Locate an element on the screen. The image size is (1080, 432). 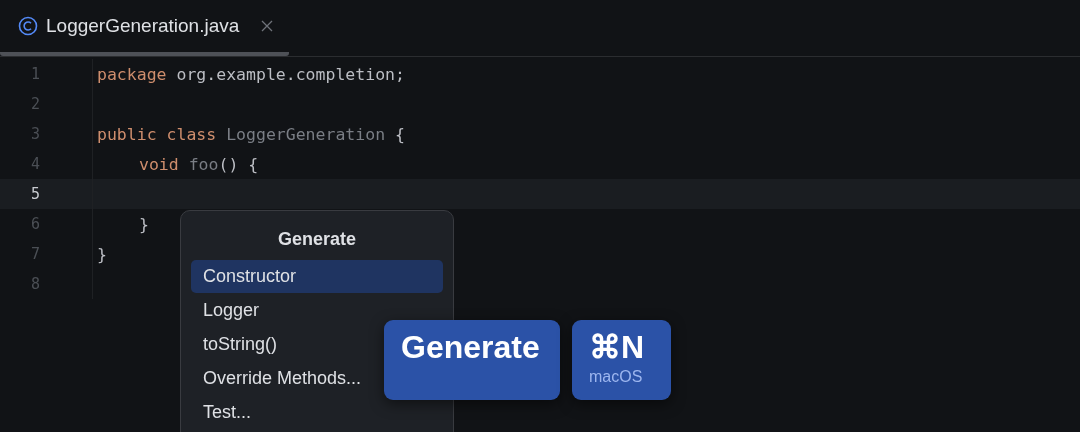
key-label: ⌘N is located at coordinates (617, 347).